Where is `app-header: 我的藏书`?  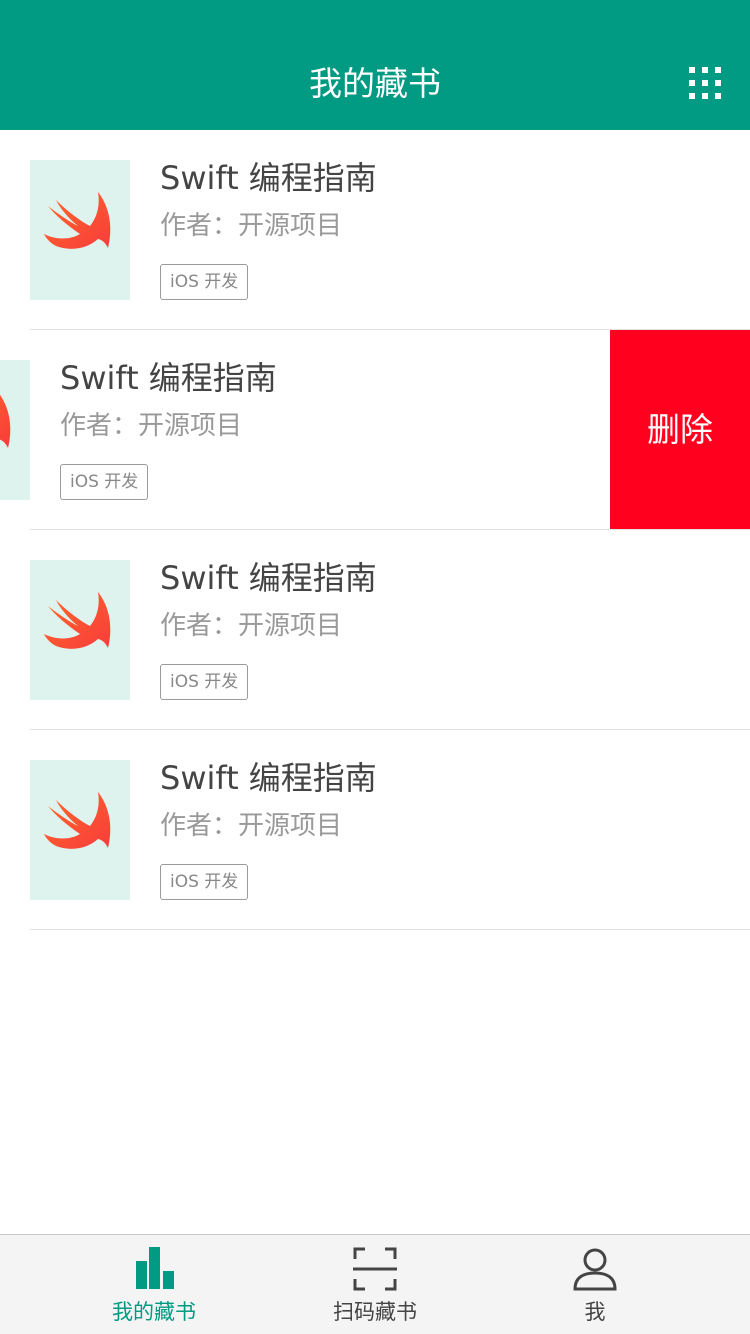 app-header: 我的藏书 is located at coordinates (375, 65).